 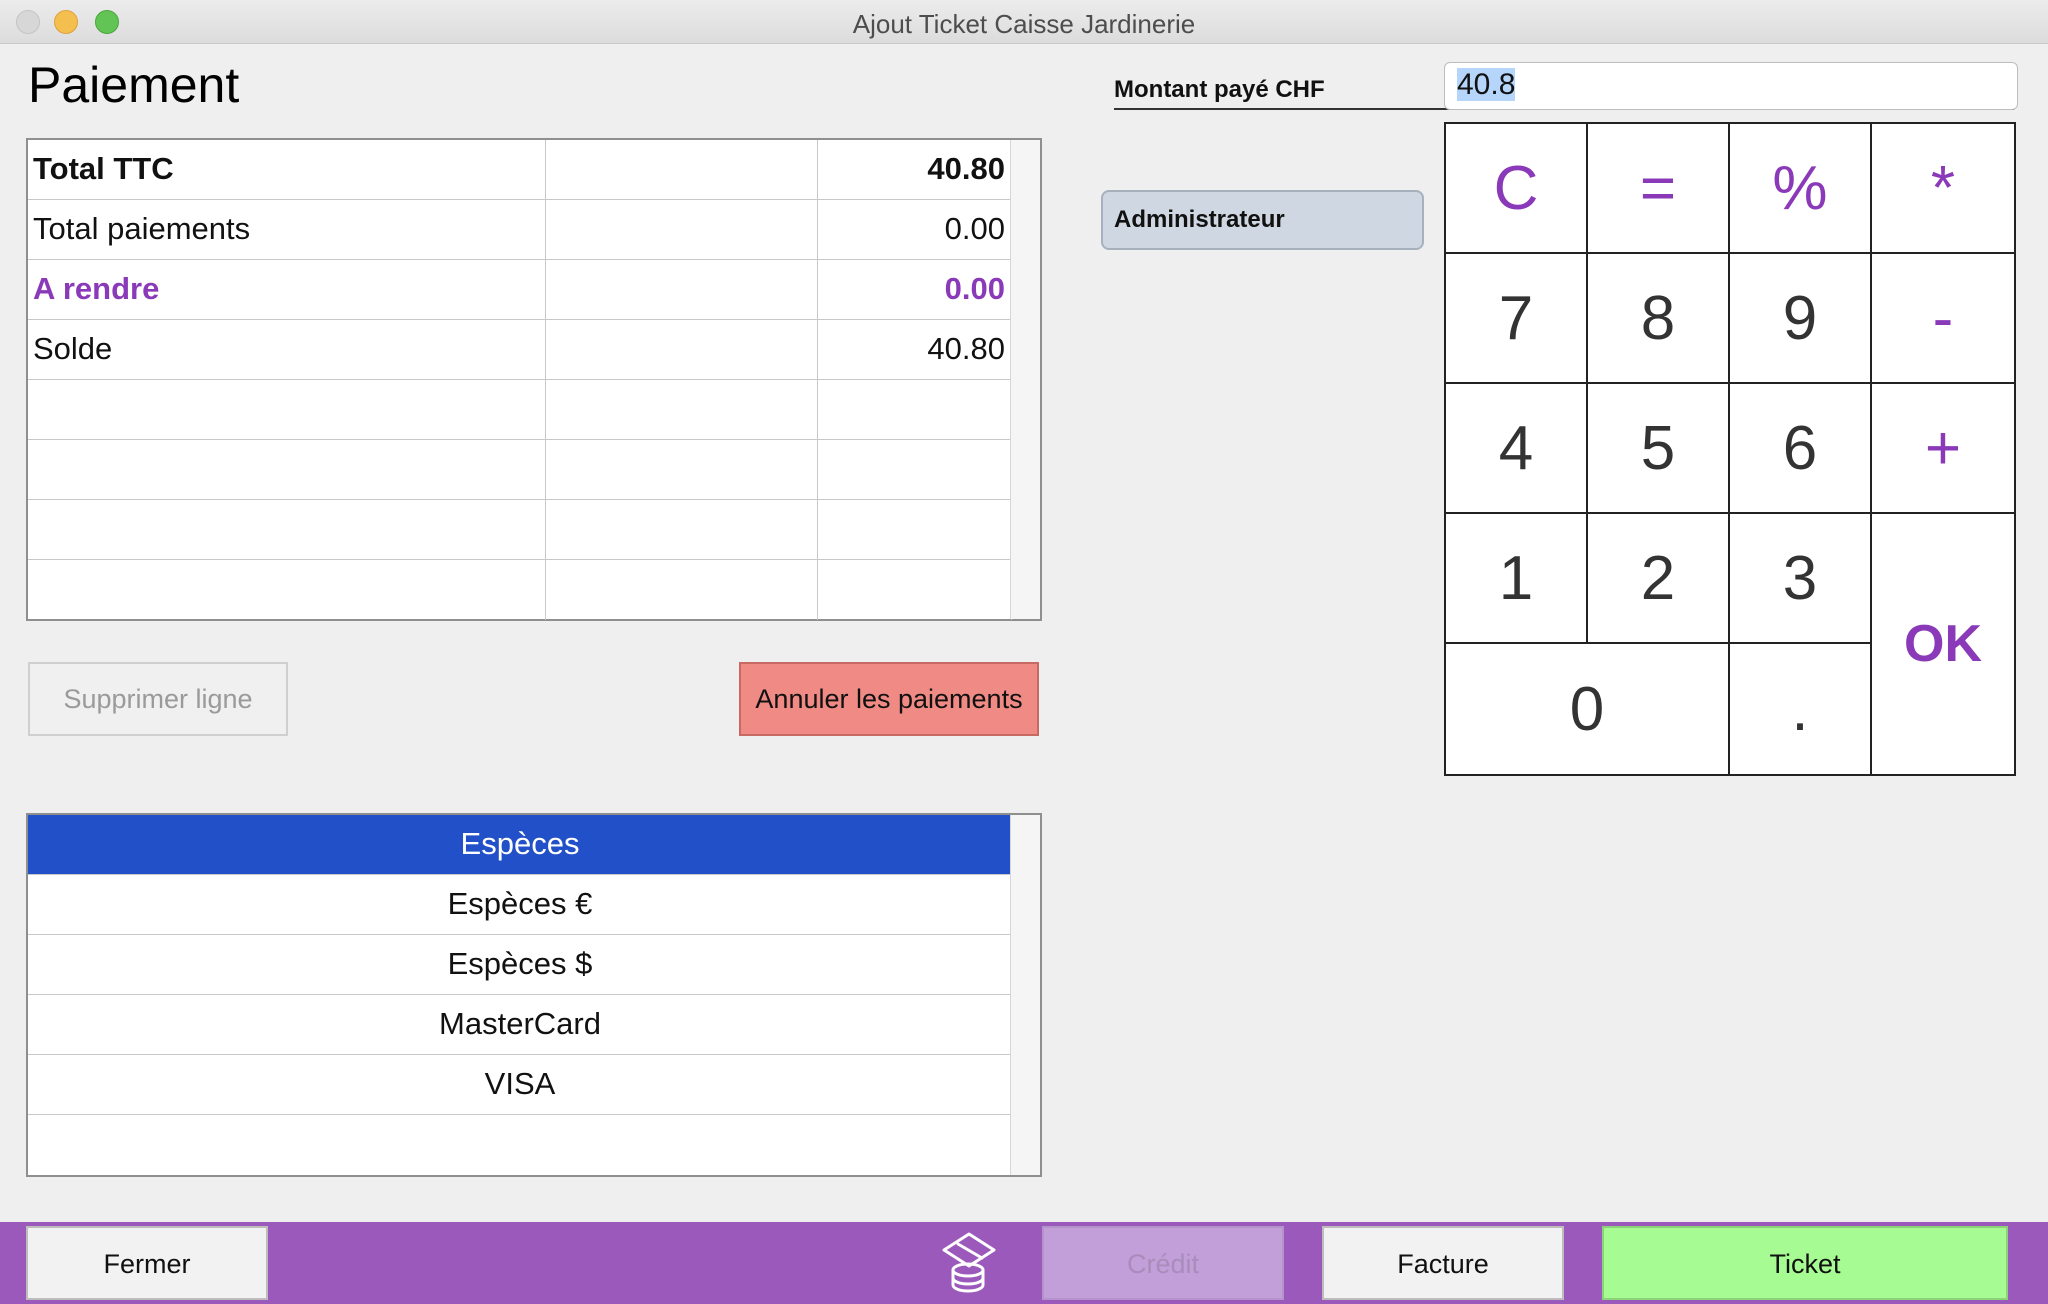 I want to click on list-item-empty, so click(x=520, y=1145).